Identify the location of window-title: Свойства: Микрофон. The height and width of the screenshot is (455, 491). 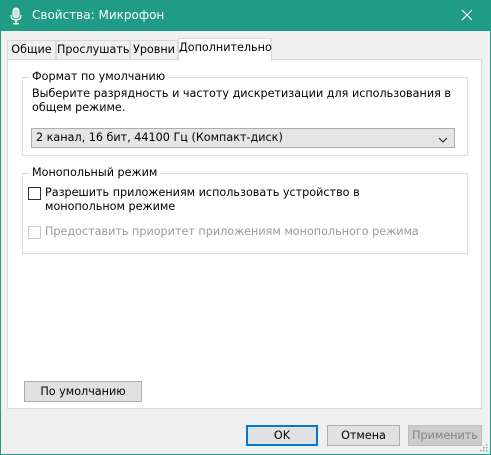
(98, 15).